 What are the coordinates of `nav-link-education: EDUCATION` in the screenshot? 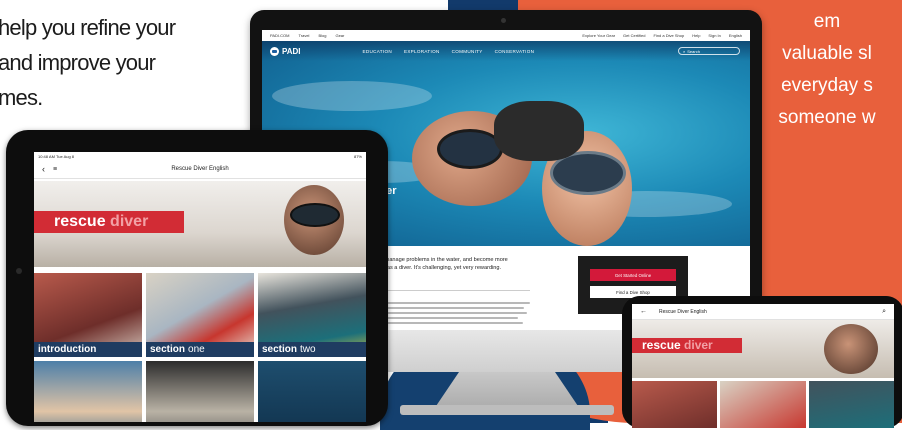 It's located at (377, 51).